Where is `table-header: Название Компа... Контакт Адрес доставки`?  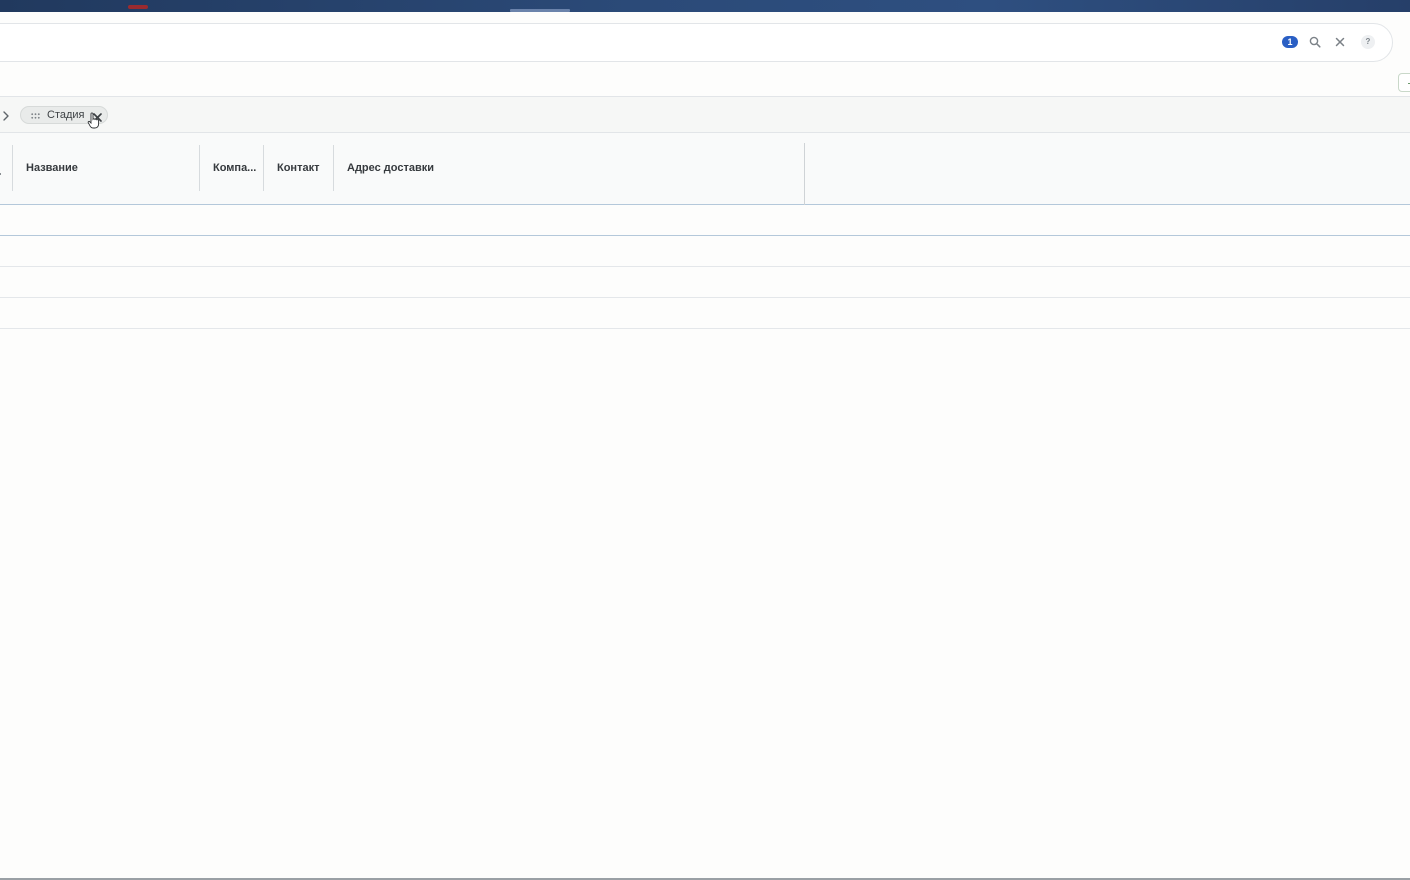 table-header: Название Компа... Контакт Адрес доставки is located at coordinates (705, 169).